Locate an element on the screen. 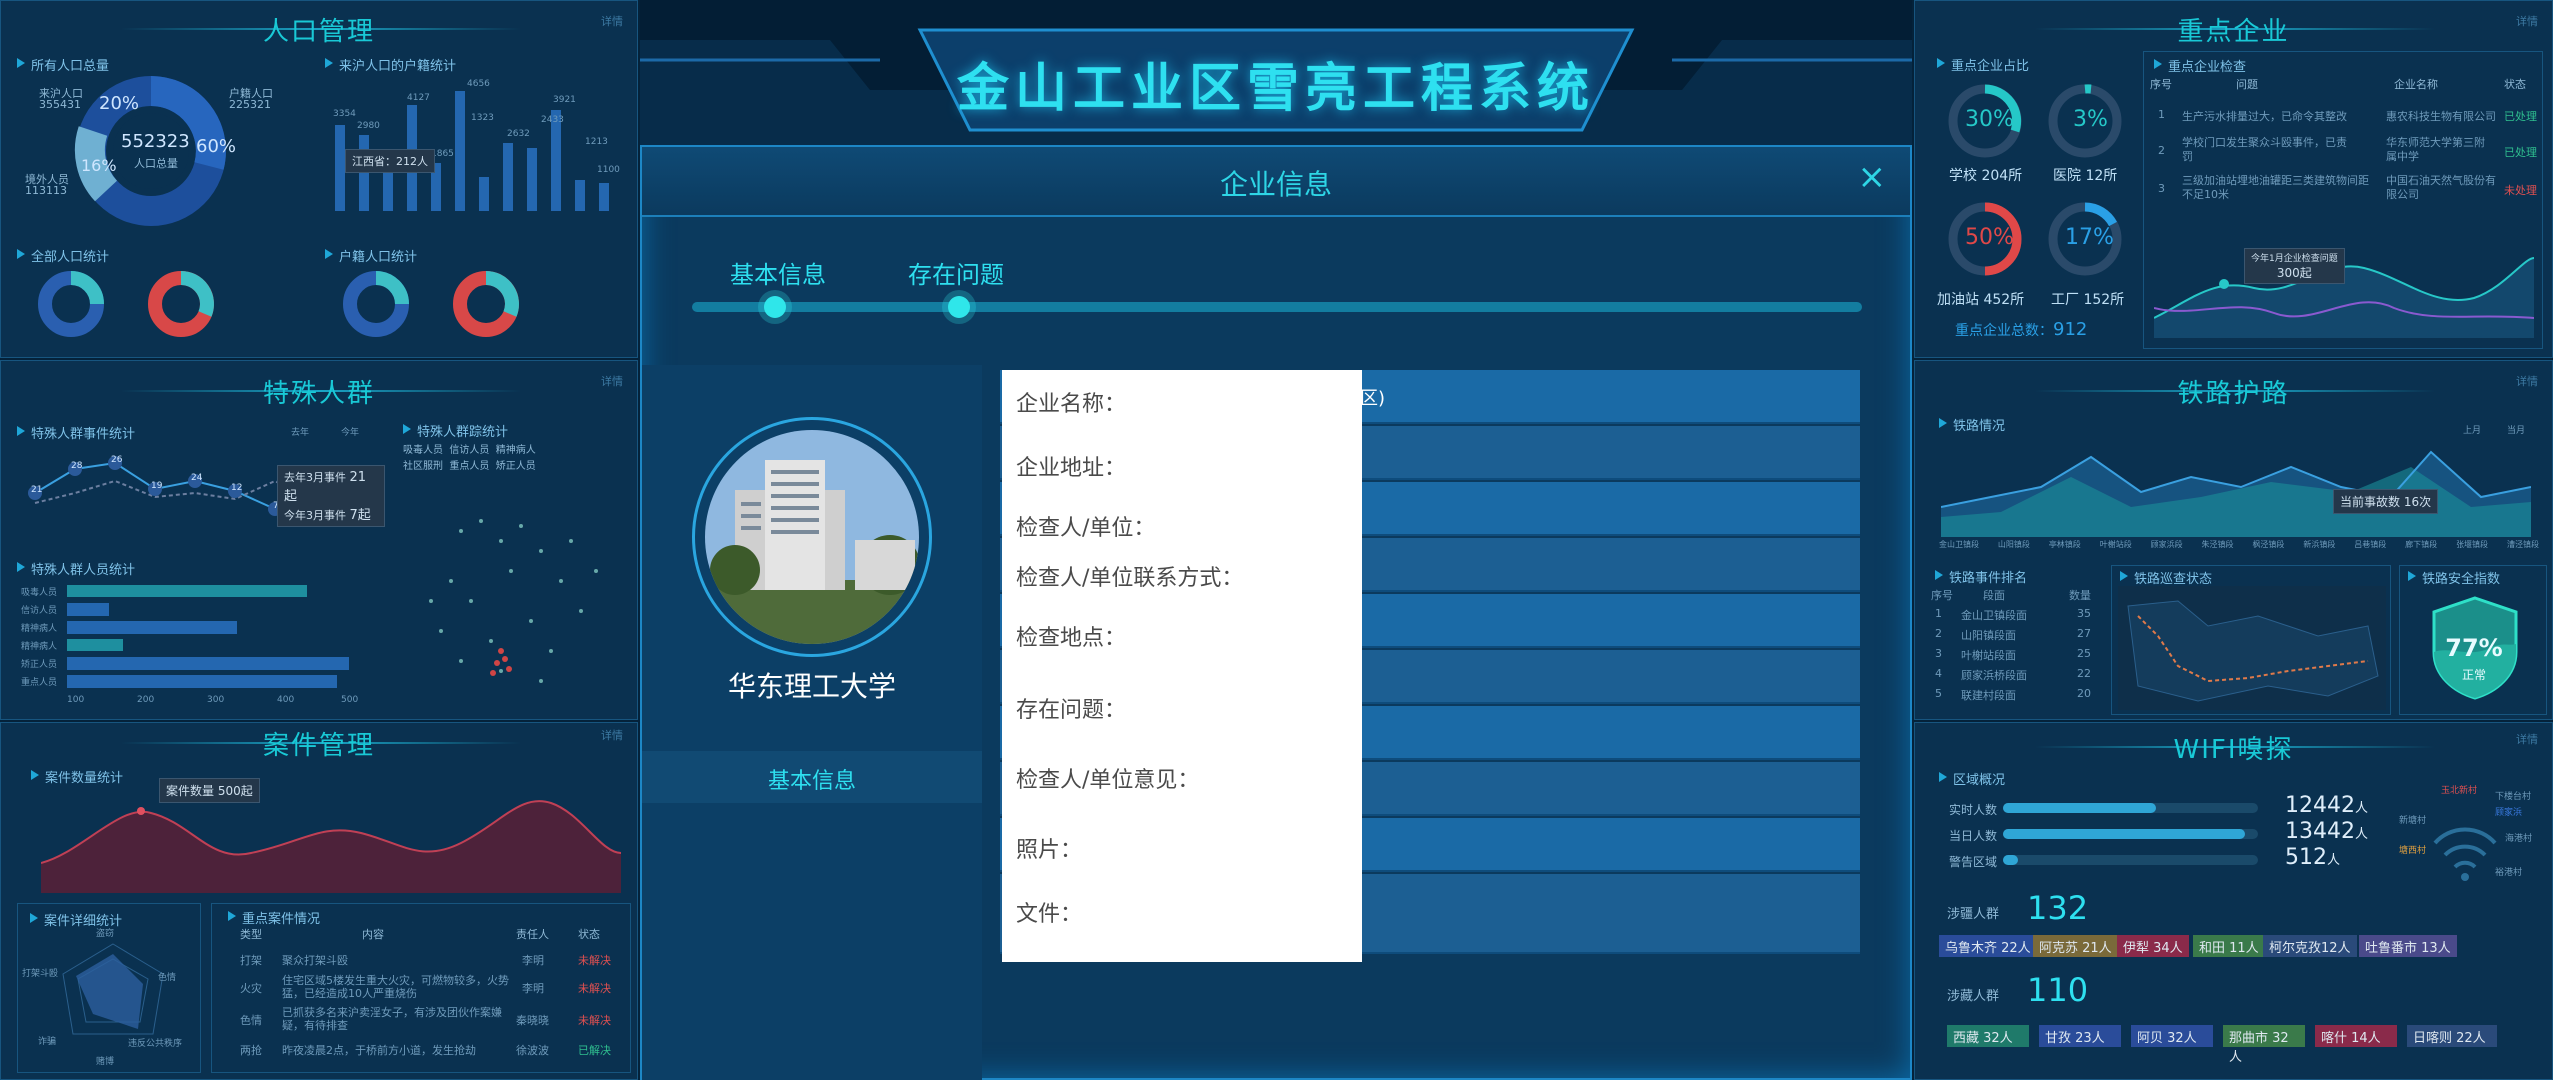 The image size is (2553, 1080). step-dot-issues is located at coordinates (959, 307).